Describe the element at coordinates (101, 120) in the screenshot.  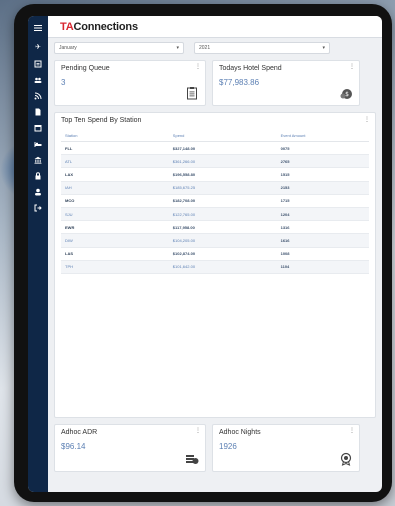
I see `panel-title: Top Ten Spend By Station` at that location.